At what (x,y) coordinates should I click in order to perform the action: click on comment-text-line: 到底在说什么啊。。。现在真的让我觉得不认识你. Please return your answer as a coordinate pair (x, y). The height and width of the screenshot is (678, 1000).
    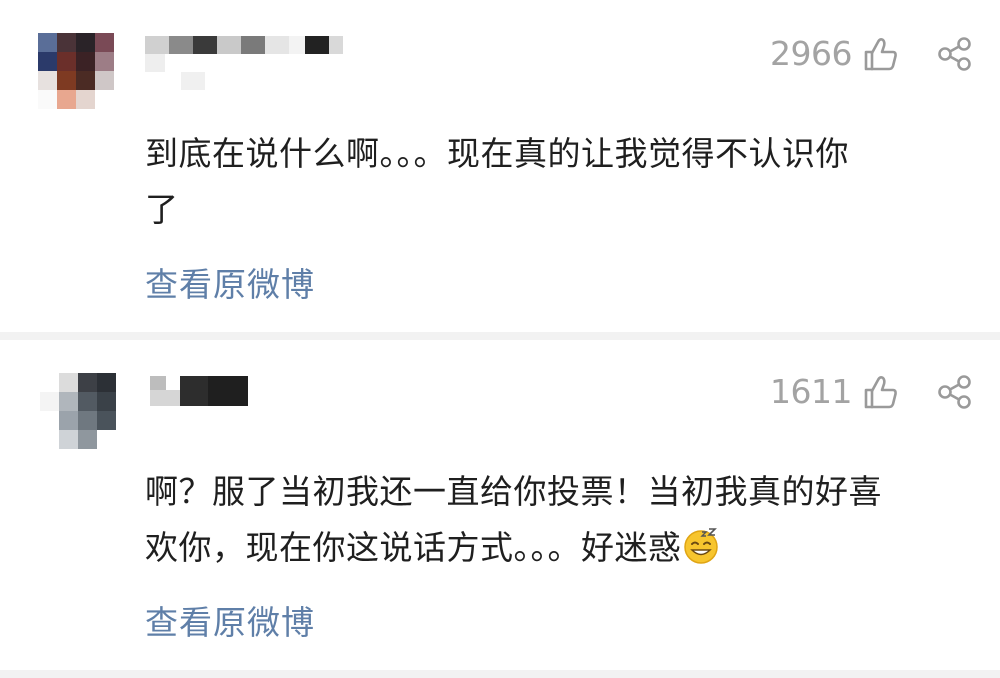
    Looking at the image, I should click on (497, 153).